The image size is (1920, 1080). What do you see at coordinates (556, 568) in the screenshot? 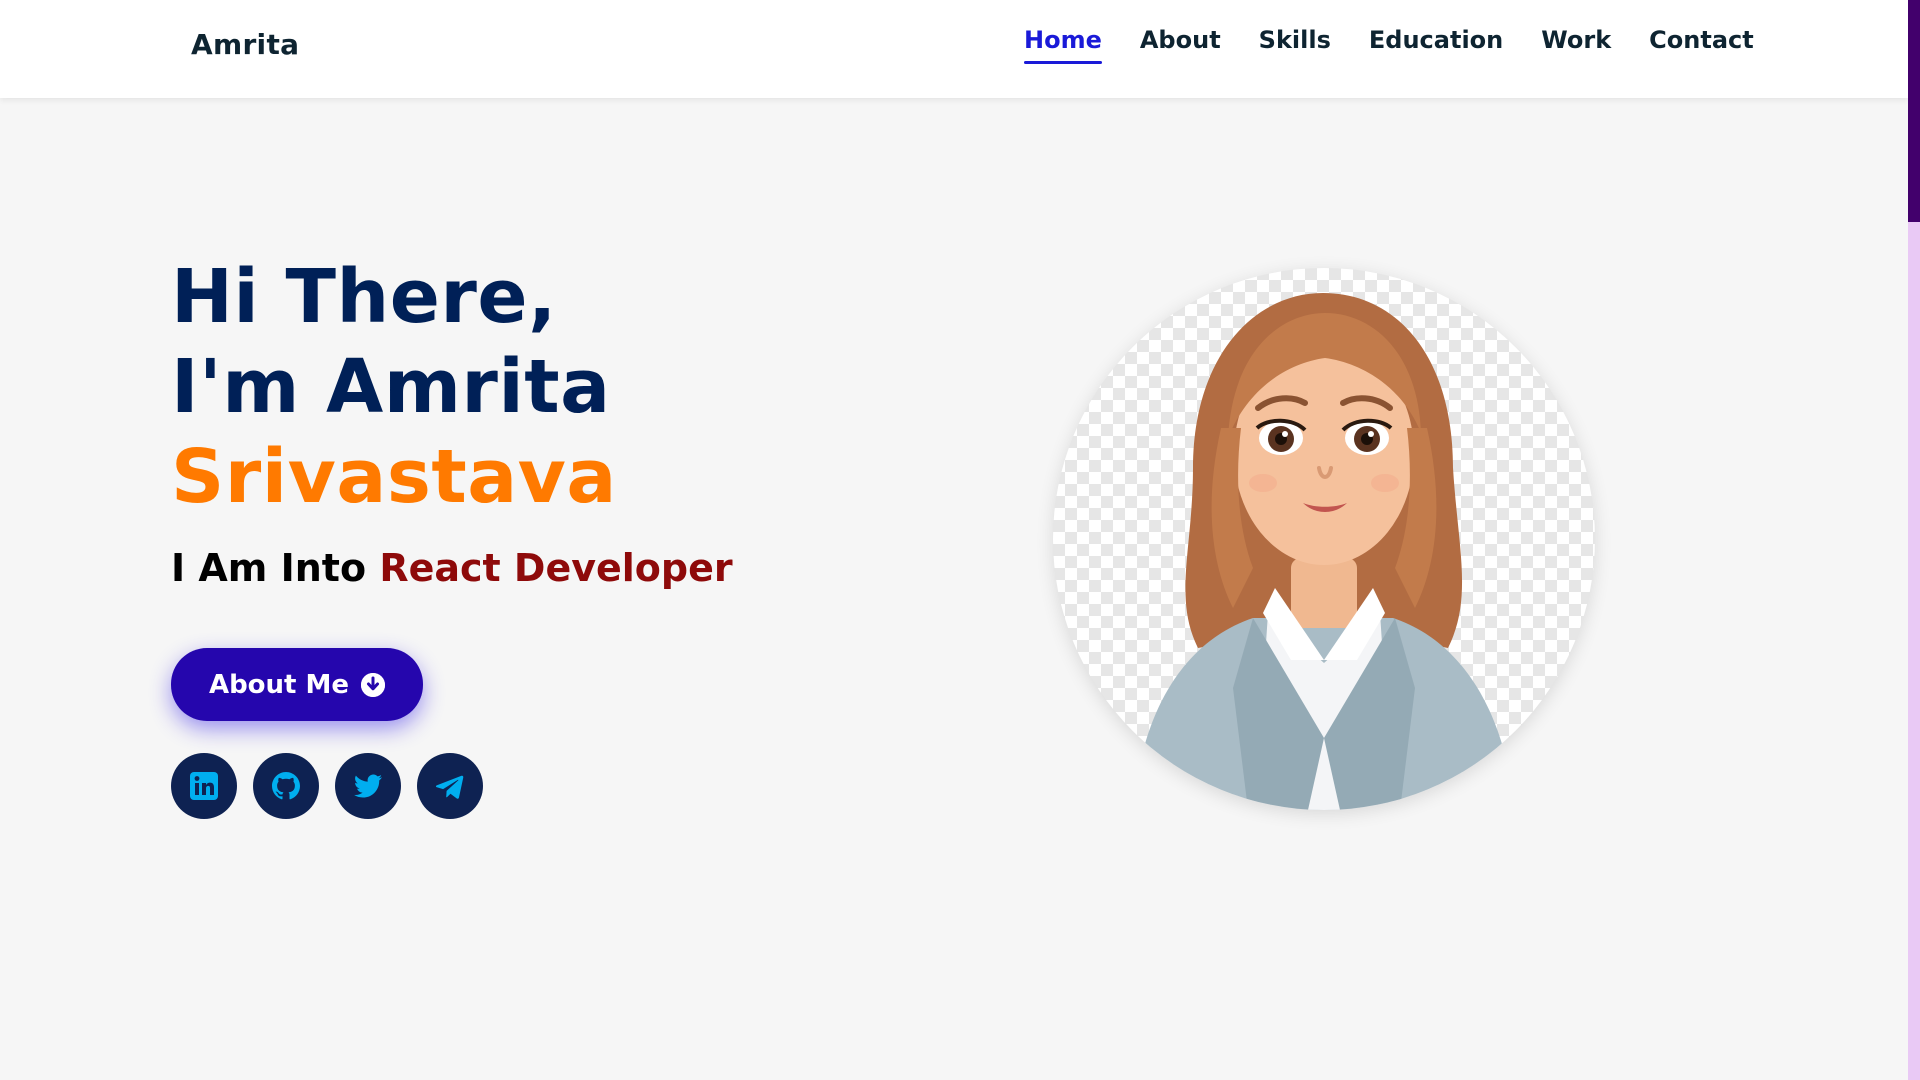
I see `tagline-role: React Developer` at bounding box center [556, 568].